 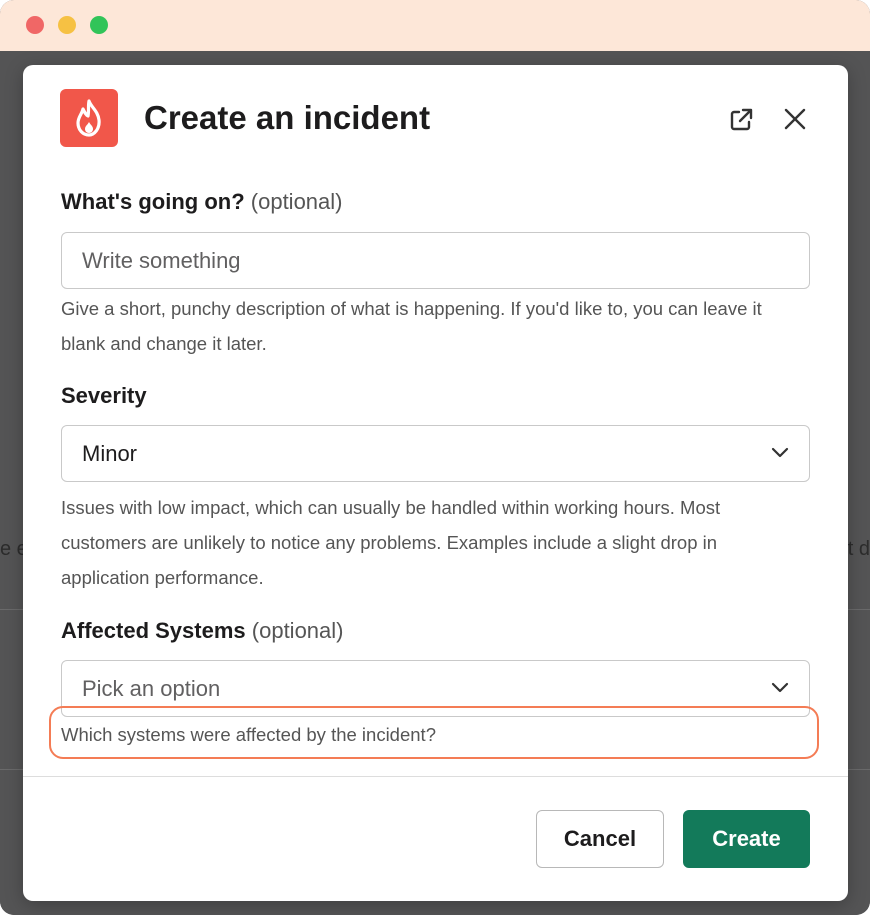 I want to click on window-maximize-button, so click(x=99, y=25).